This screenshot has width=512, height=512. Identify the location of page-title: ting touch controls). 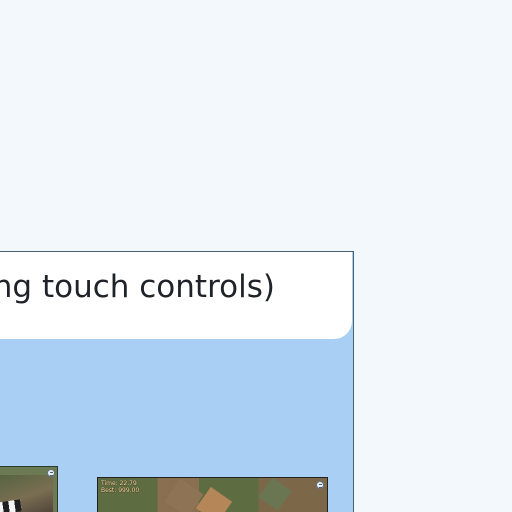
(137, 287).